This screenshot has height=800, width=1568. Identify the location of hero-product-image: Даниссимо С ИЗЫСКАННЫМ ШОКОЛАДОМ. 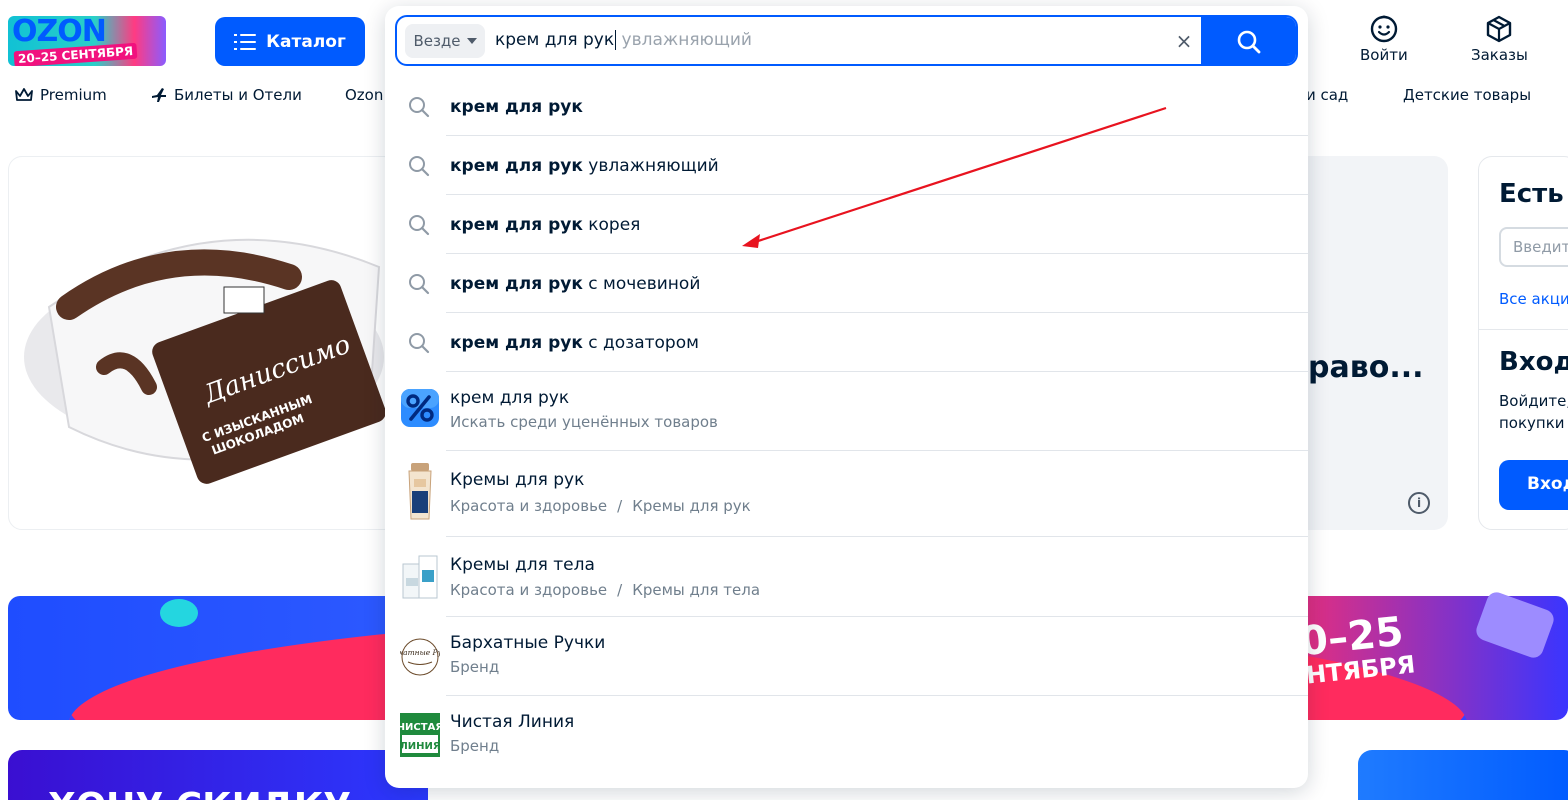
(203, 343).